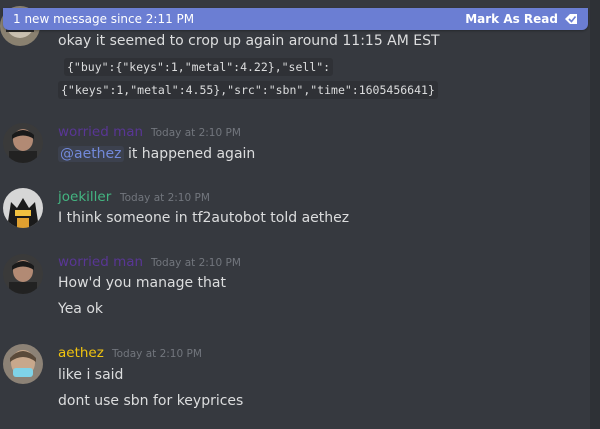 Image resolution: width=600 pixels, height=429 pixels. I want to click on message-text: @aethez it happened again, so click(156, 154).